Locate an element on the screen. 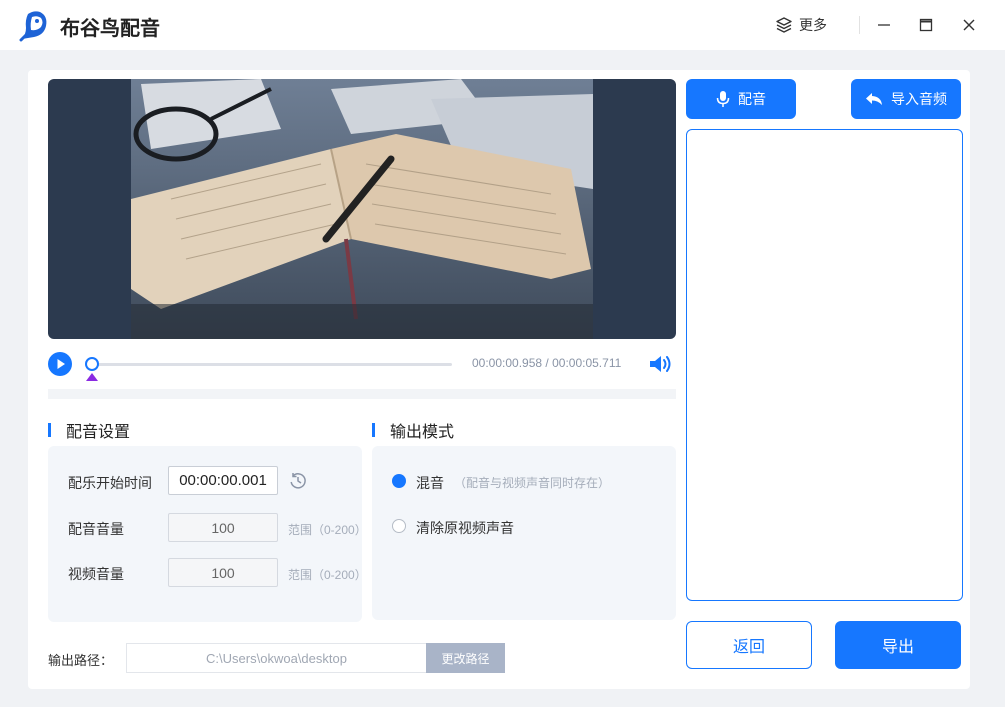 Image resolution: width=1005 pixels, height=707 pixels. mix-radio is located at coordinates (399, 481).